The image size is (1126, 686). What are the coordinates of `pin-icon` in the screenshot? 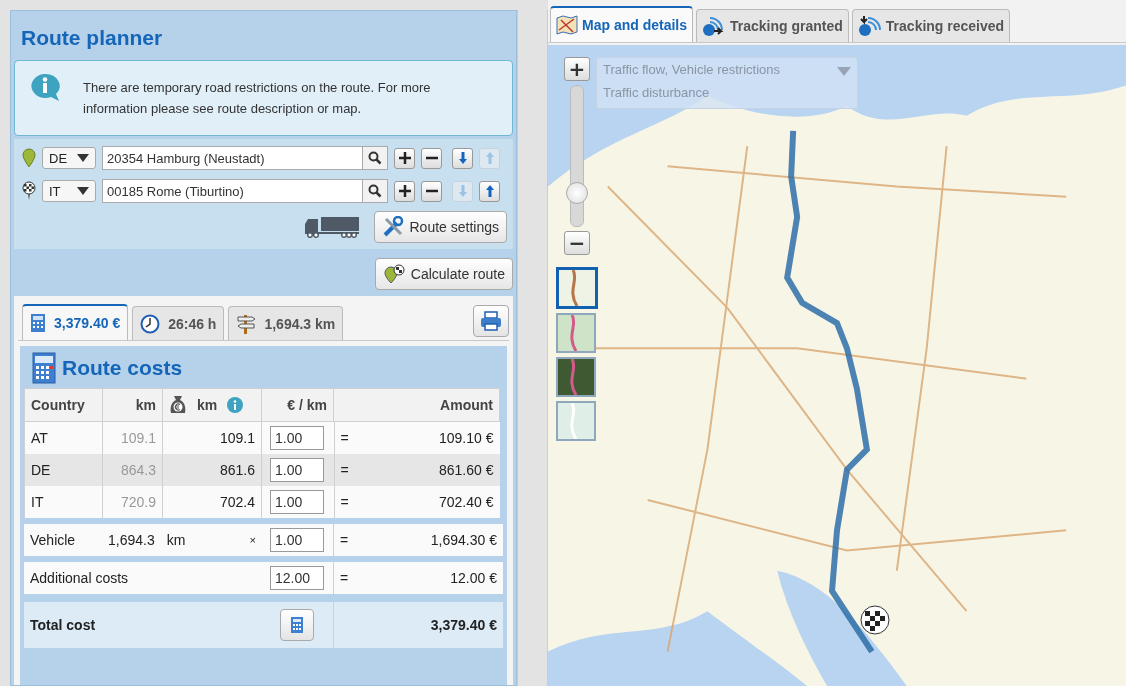 It's located at (29, 158).